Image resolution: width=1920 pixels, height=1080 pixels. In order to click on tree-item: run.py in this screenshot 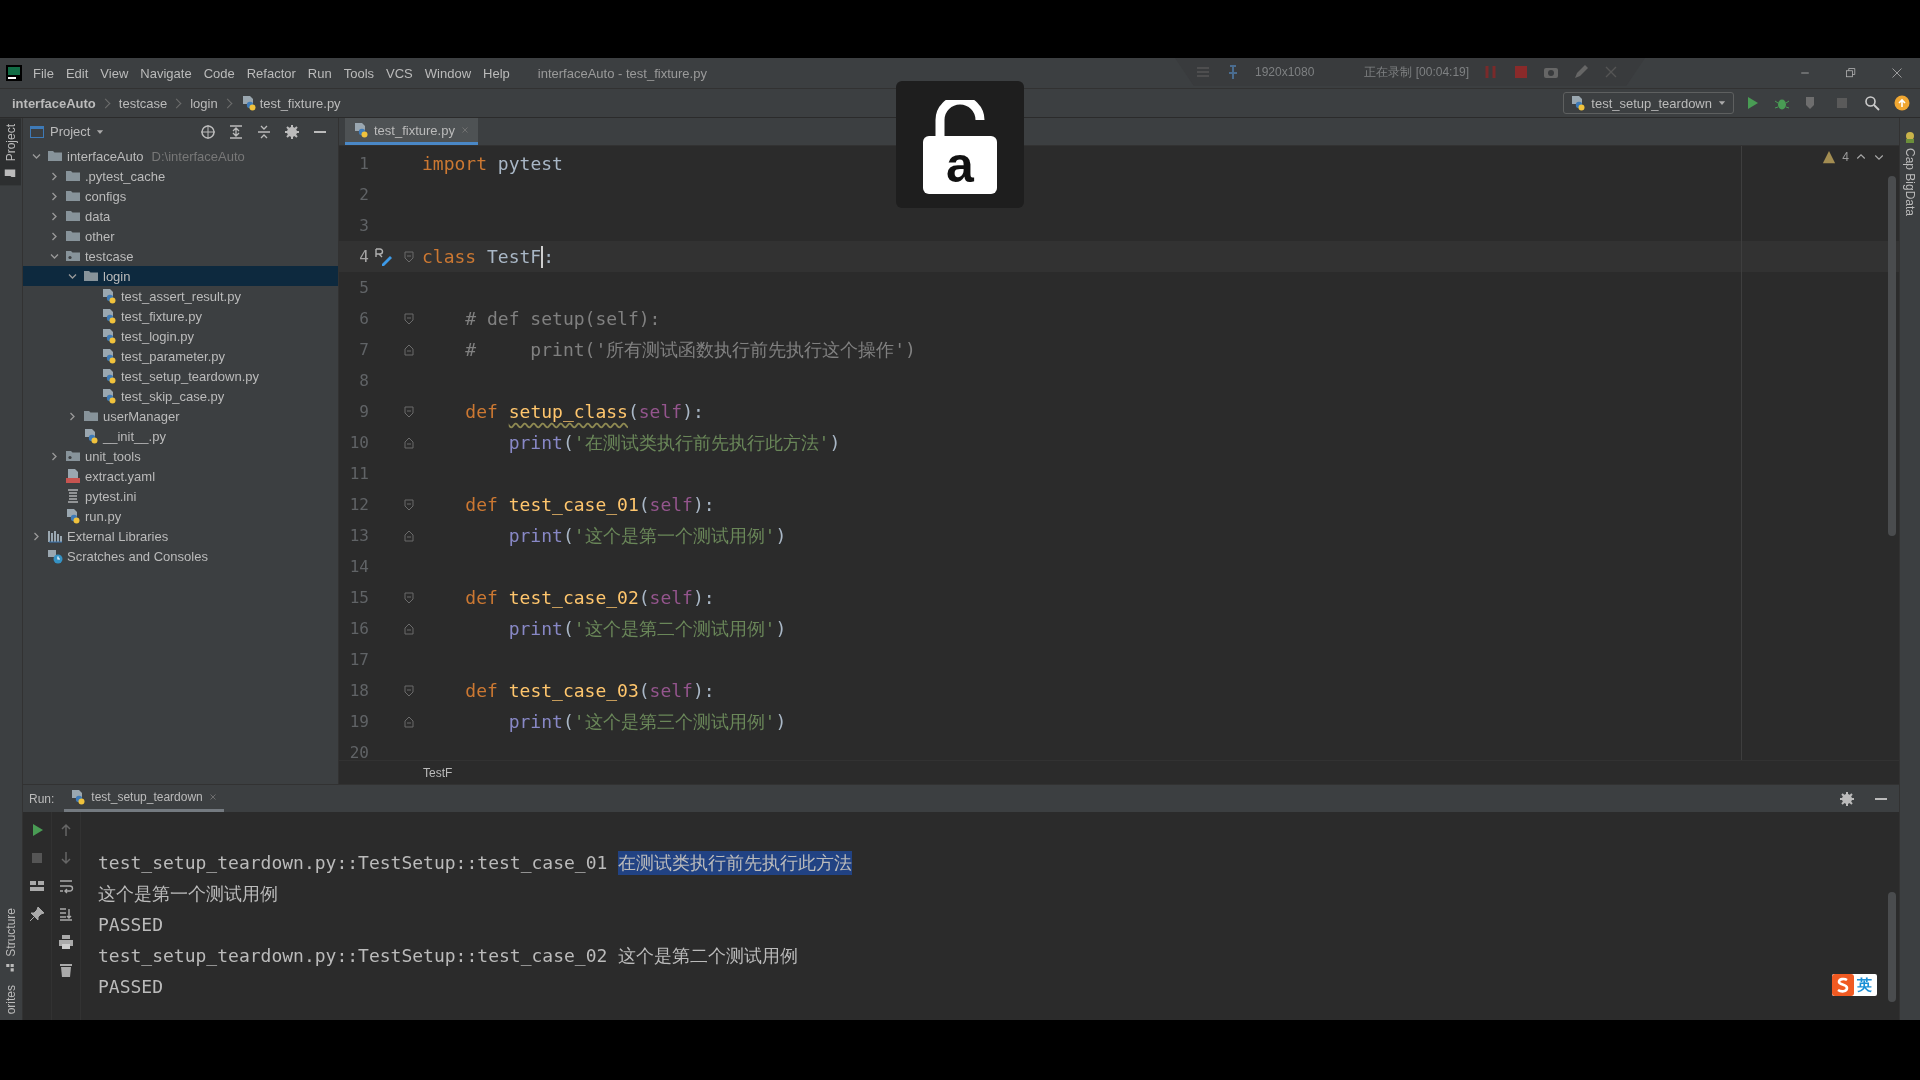, I will do `click(180, 516)`.